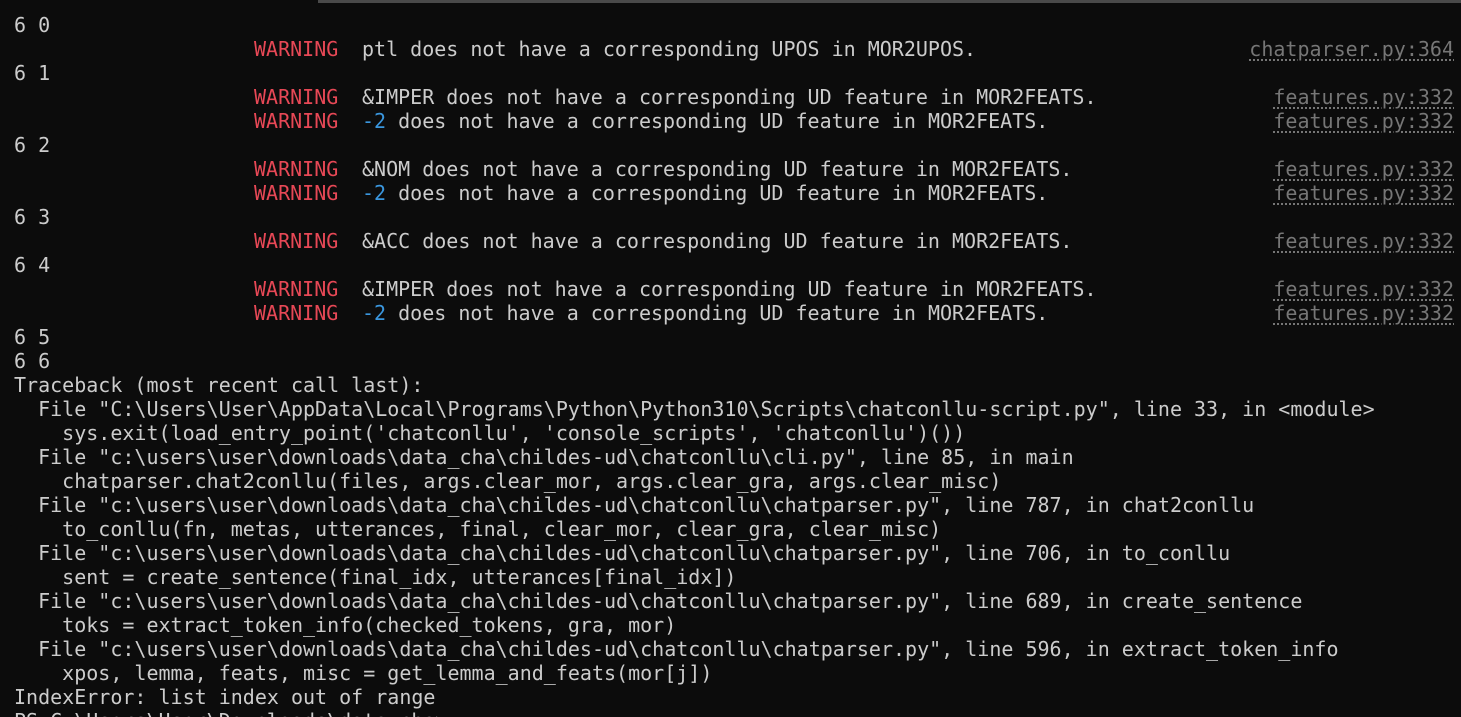 The height and width of the screenshot is (717, 1461). What do you see at coordinates (386, 169) in the screenshot?
I see `log-token: &NOM` at bounding box center [386, 169].